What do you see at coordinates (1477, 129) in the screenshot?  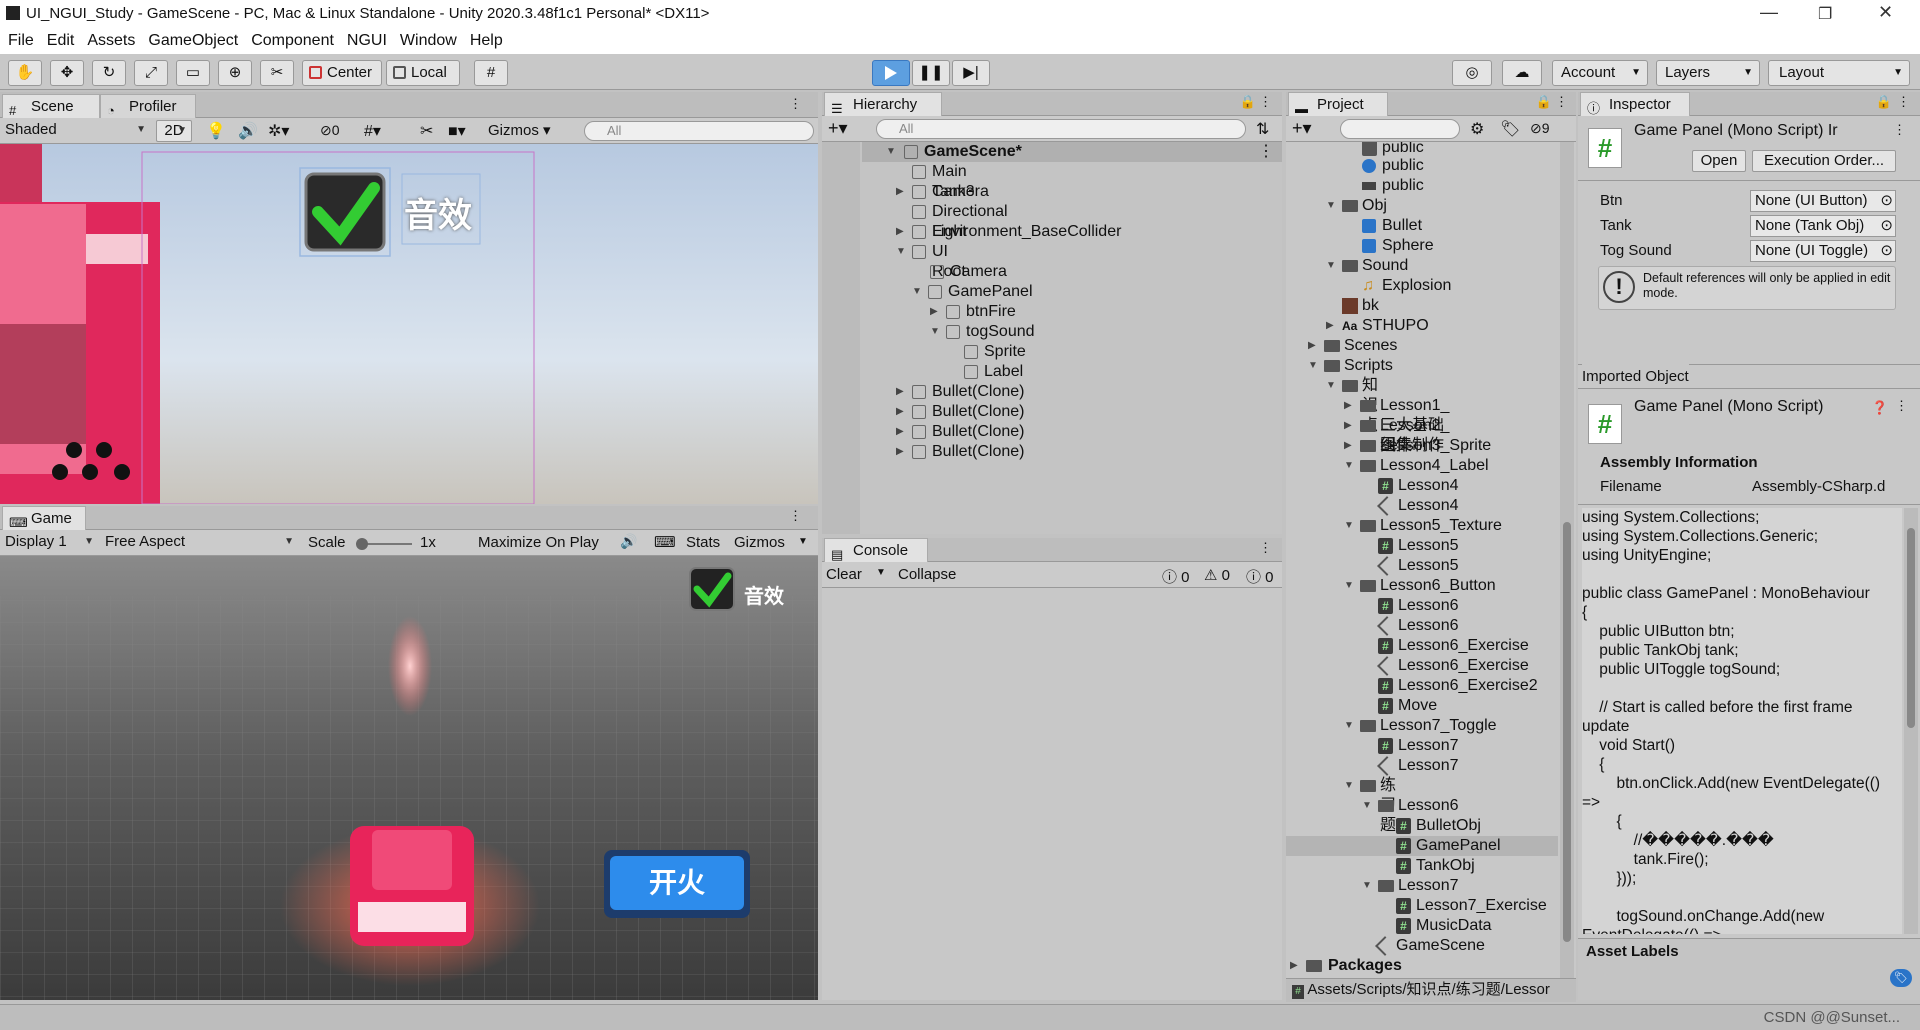 I see `filter-type-icon: ⚙` at bounding box center [1477, 129].